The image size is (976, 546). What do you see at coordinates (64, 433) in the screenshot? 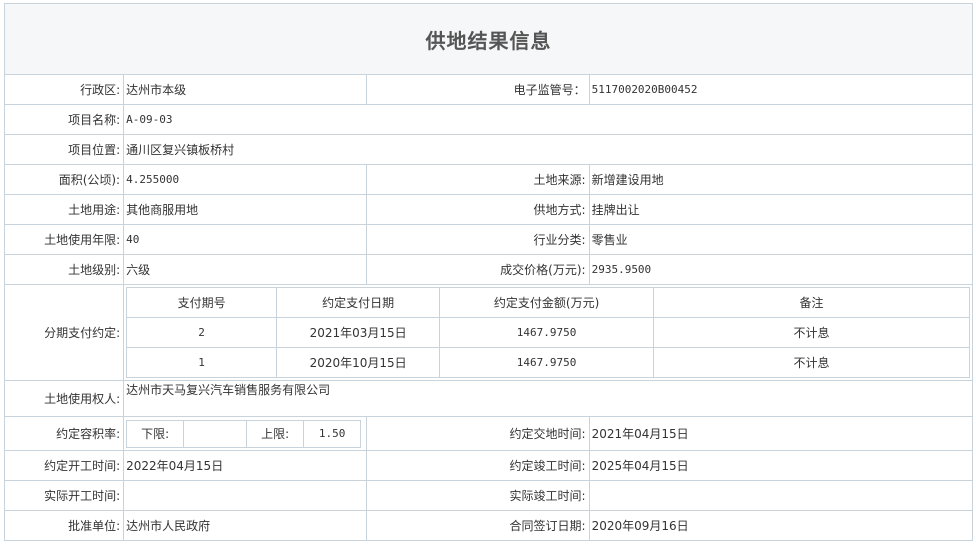
I see `far-label: 约定容积率:` at bounding box center [64, 433].